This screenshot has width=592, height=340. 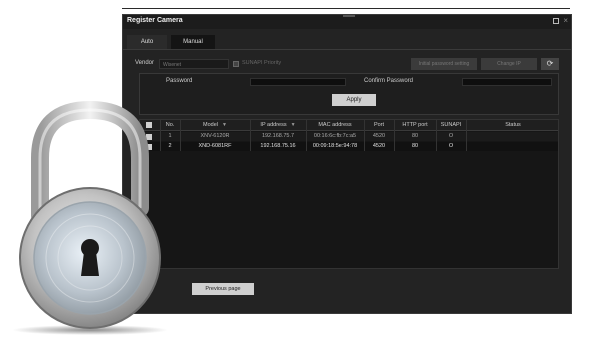 What do you see at coordinates (223, 289) in the screenshot?
I see `previous-page-button: Previous page` at bounding box center [223, 289].